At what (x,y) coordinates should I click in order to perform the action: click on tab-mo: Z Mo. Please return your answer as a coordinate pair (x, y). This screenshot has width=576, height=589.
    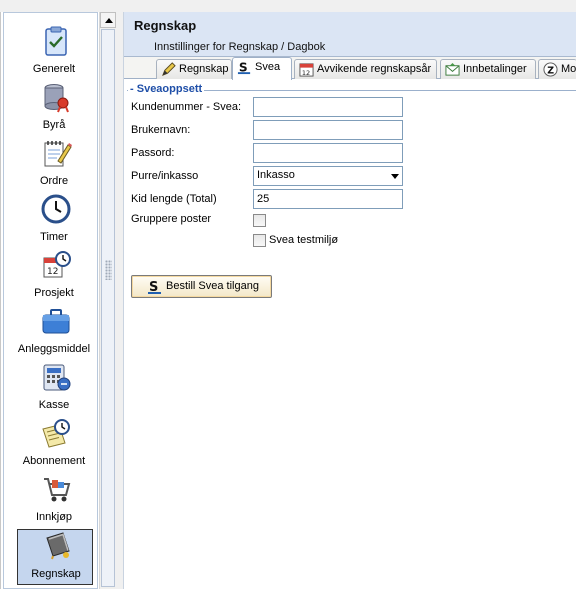
    Looking at the image, I should click on (557, 69).